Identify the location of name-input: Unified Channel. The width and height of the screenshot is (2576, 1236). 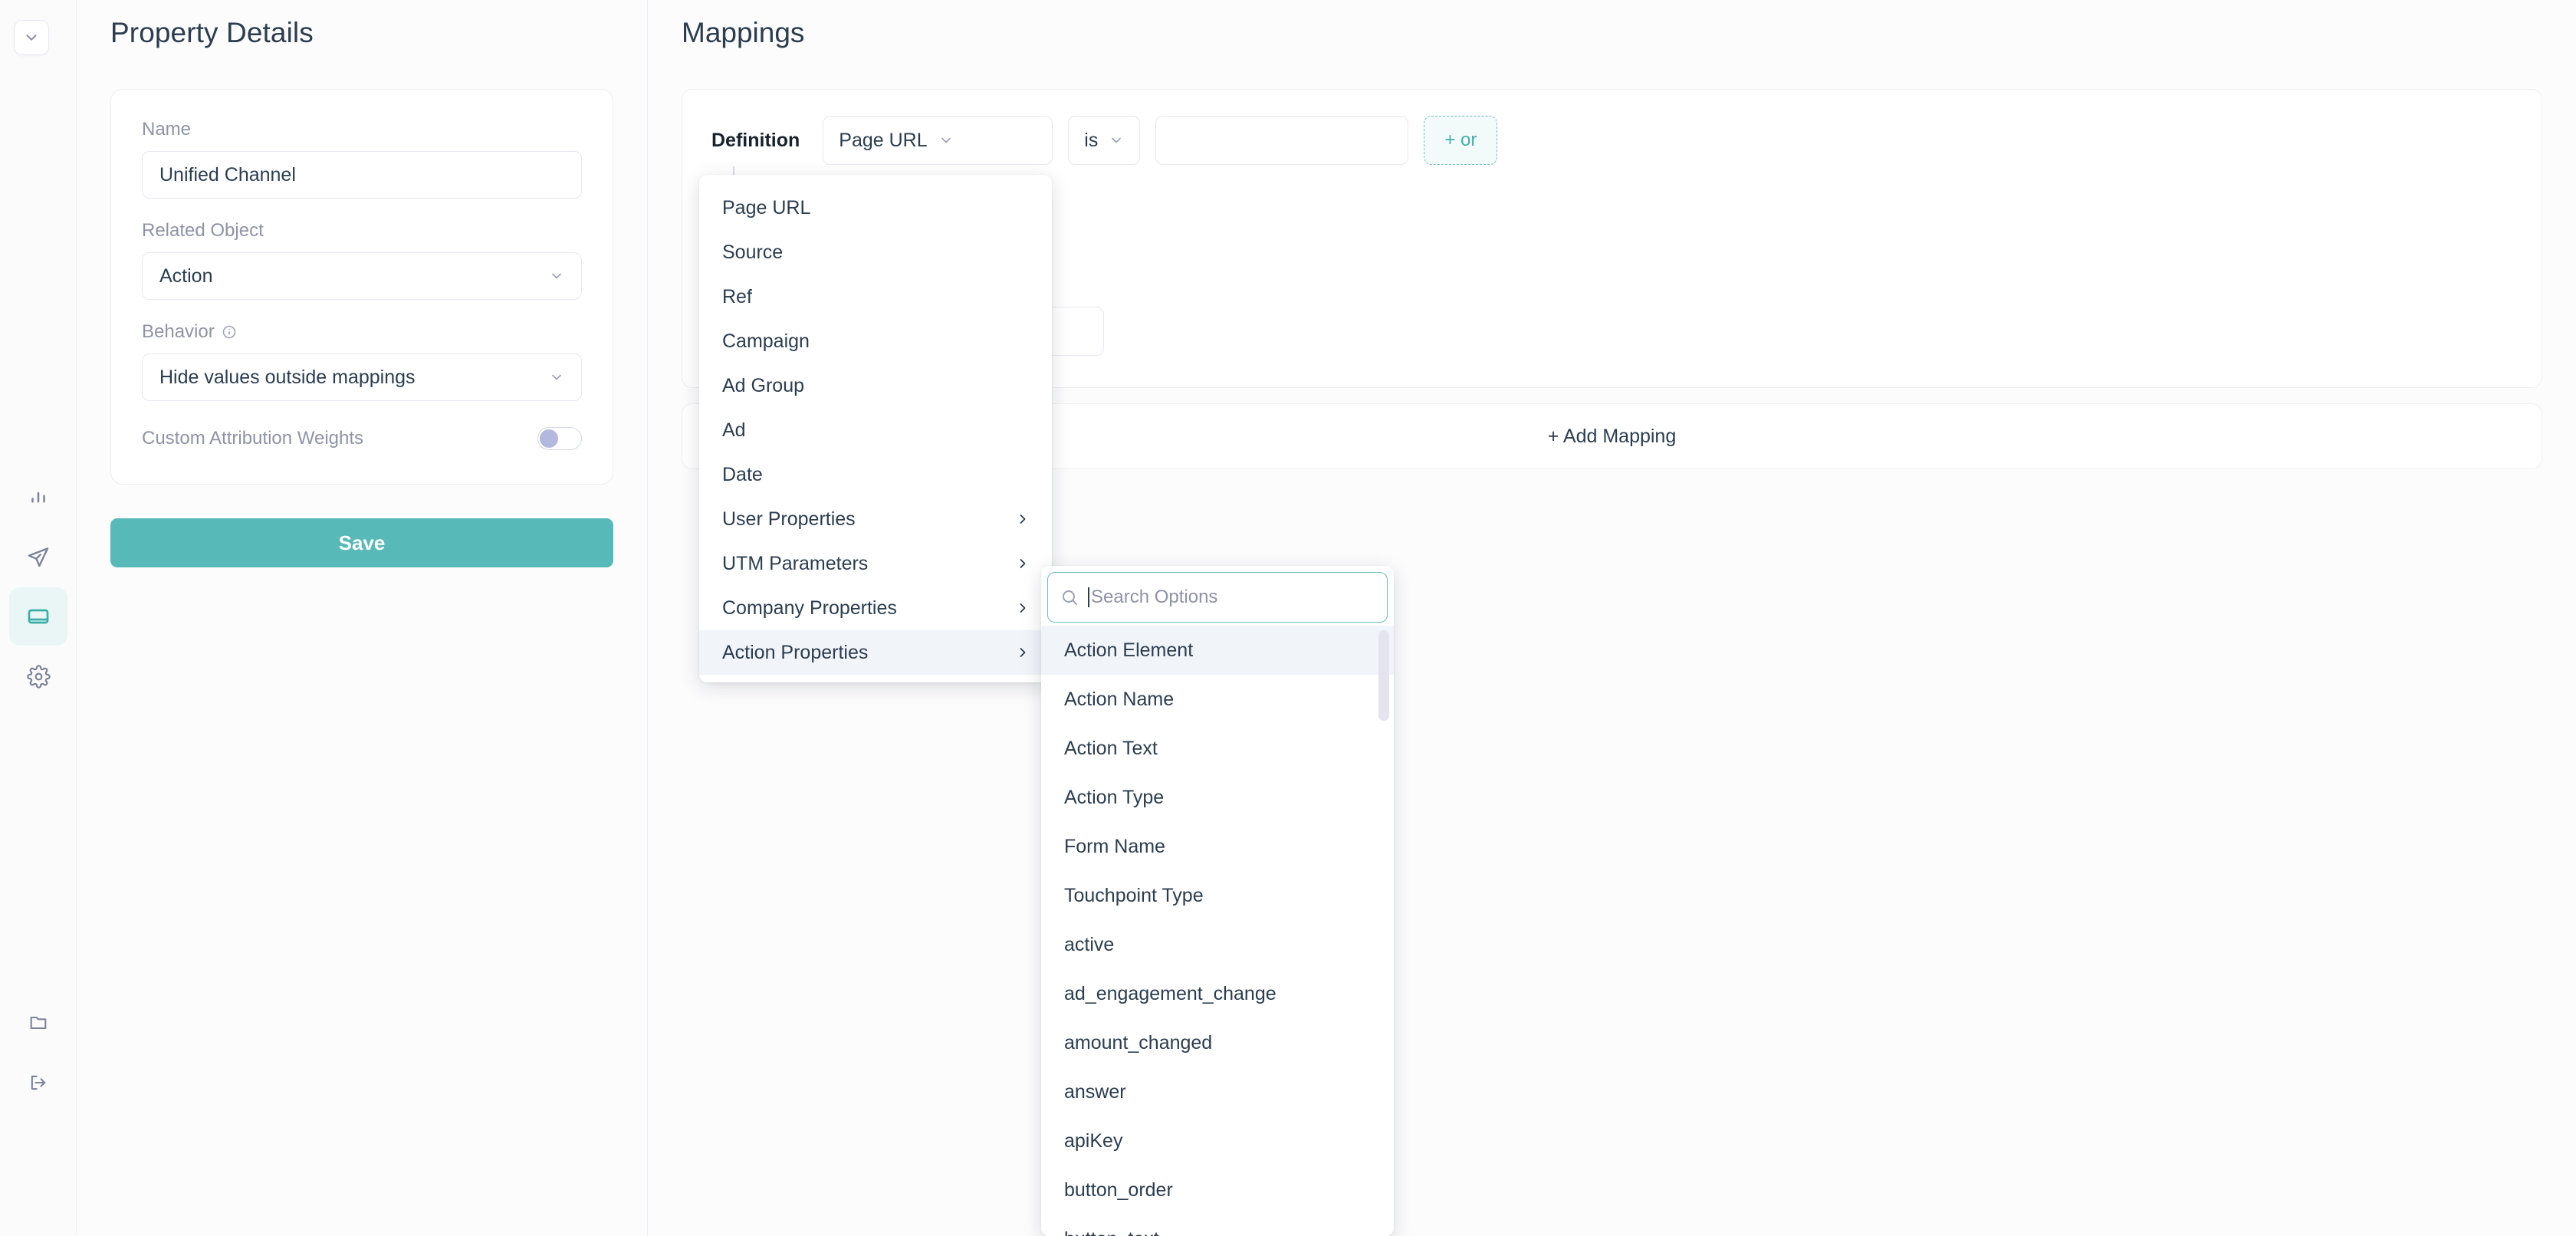
(362, 175).